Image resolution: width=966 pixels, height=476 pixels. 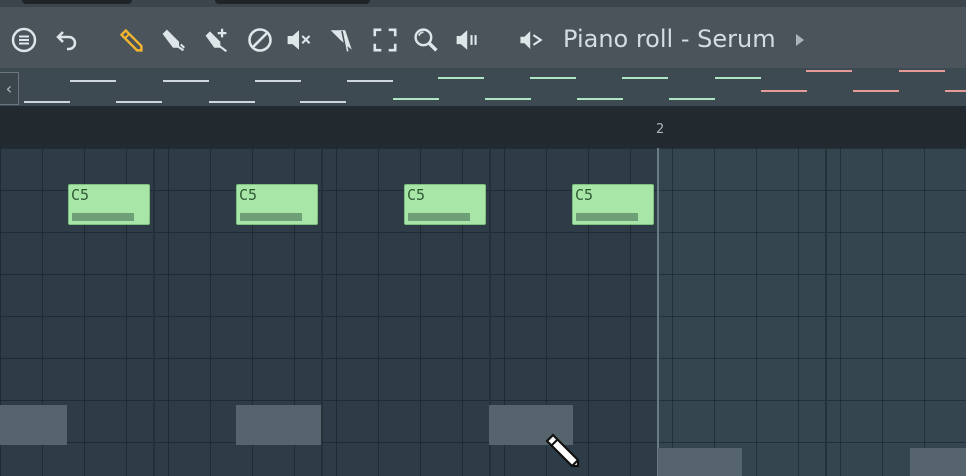 I want to click on top-sliver, so click(x=483, y=3).